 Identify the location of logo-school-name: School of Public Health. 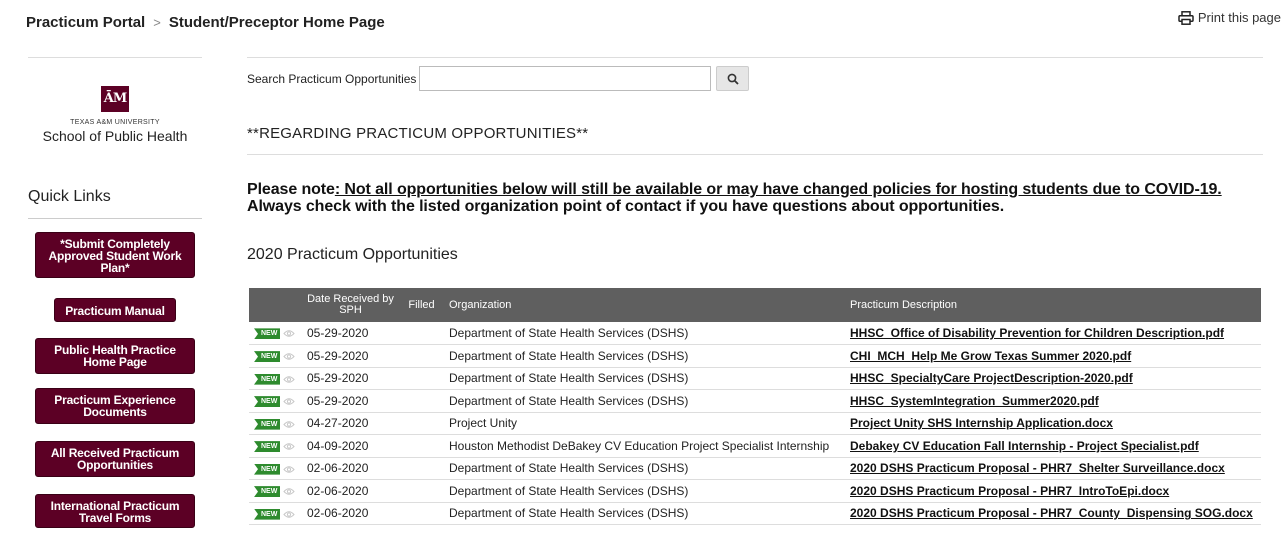
(115, 136).